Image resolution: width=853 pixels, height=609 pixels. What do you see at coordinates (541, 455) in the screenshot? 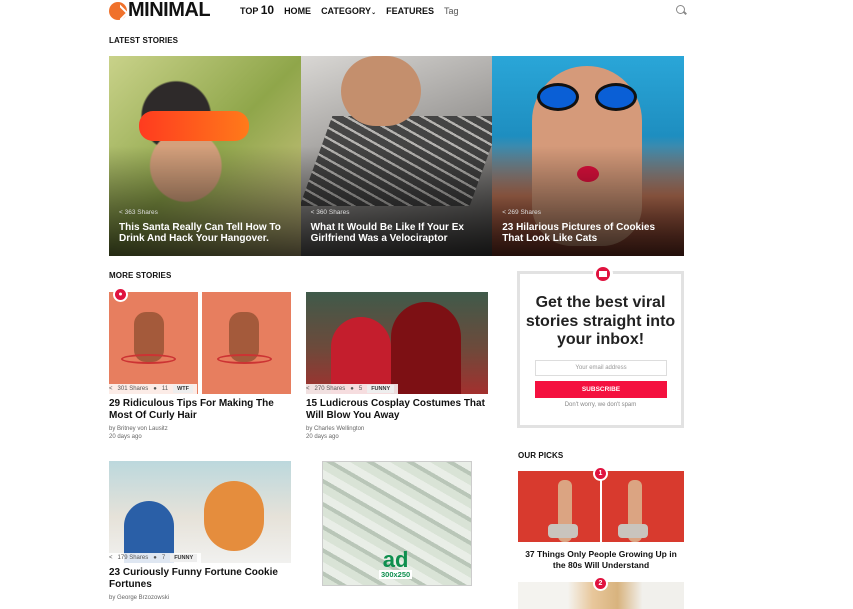
I see `our-picks-heading: OUR PICKS` at bounding box center [541, 455].